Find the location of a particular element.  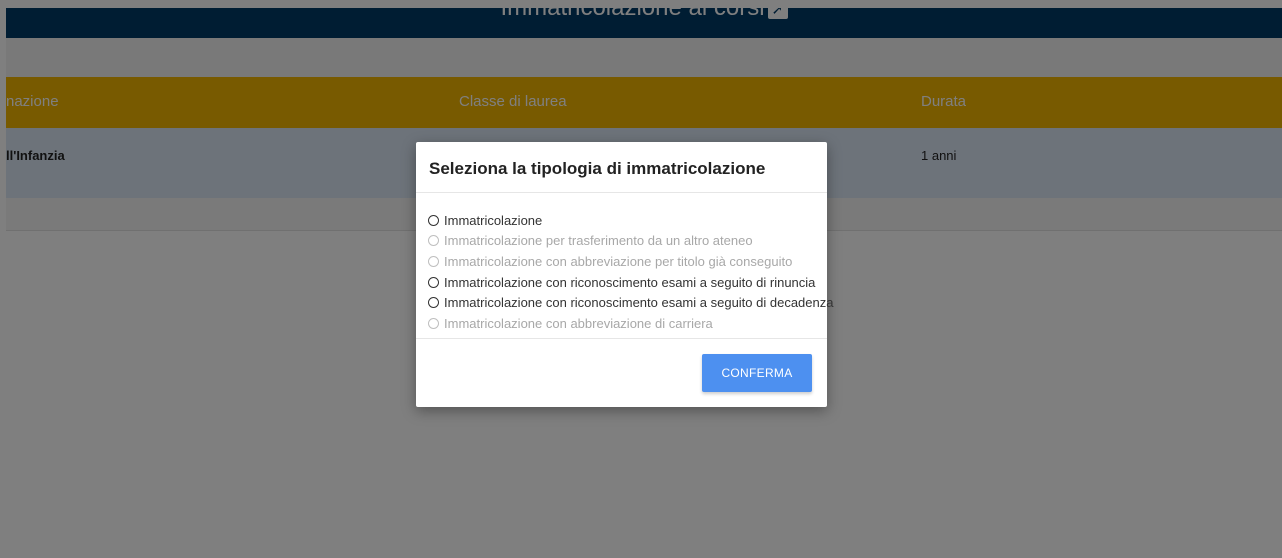

option-label: Immatricolazione is located at coordinates (493, 220).